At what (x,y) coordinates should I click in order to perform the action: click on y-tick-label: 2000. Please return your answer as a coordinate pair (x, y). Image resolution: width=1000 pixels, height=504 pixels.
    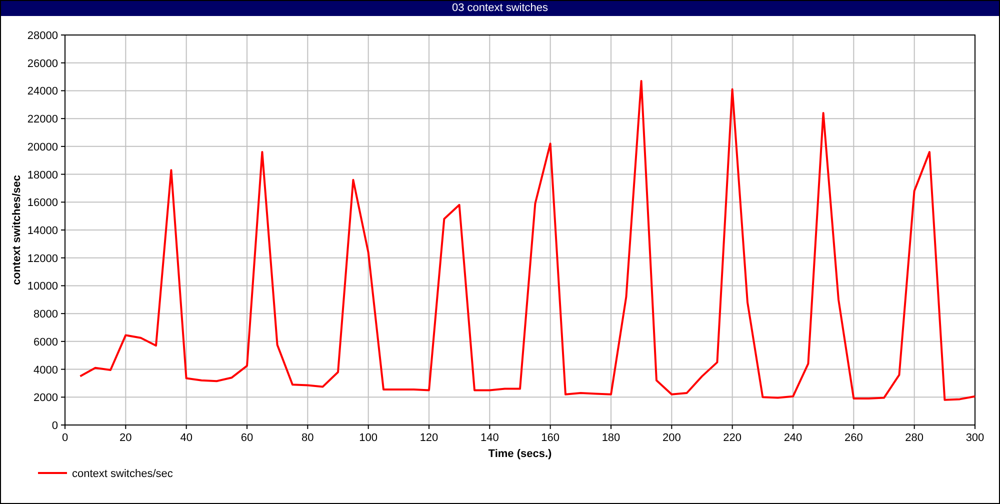
    Looking at the image, I should click on (46, 398).